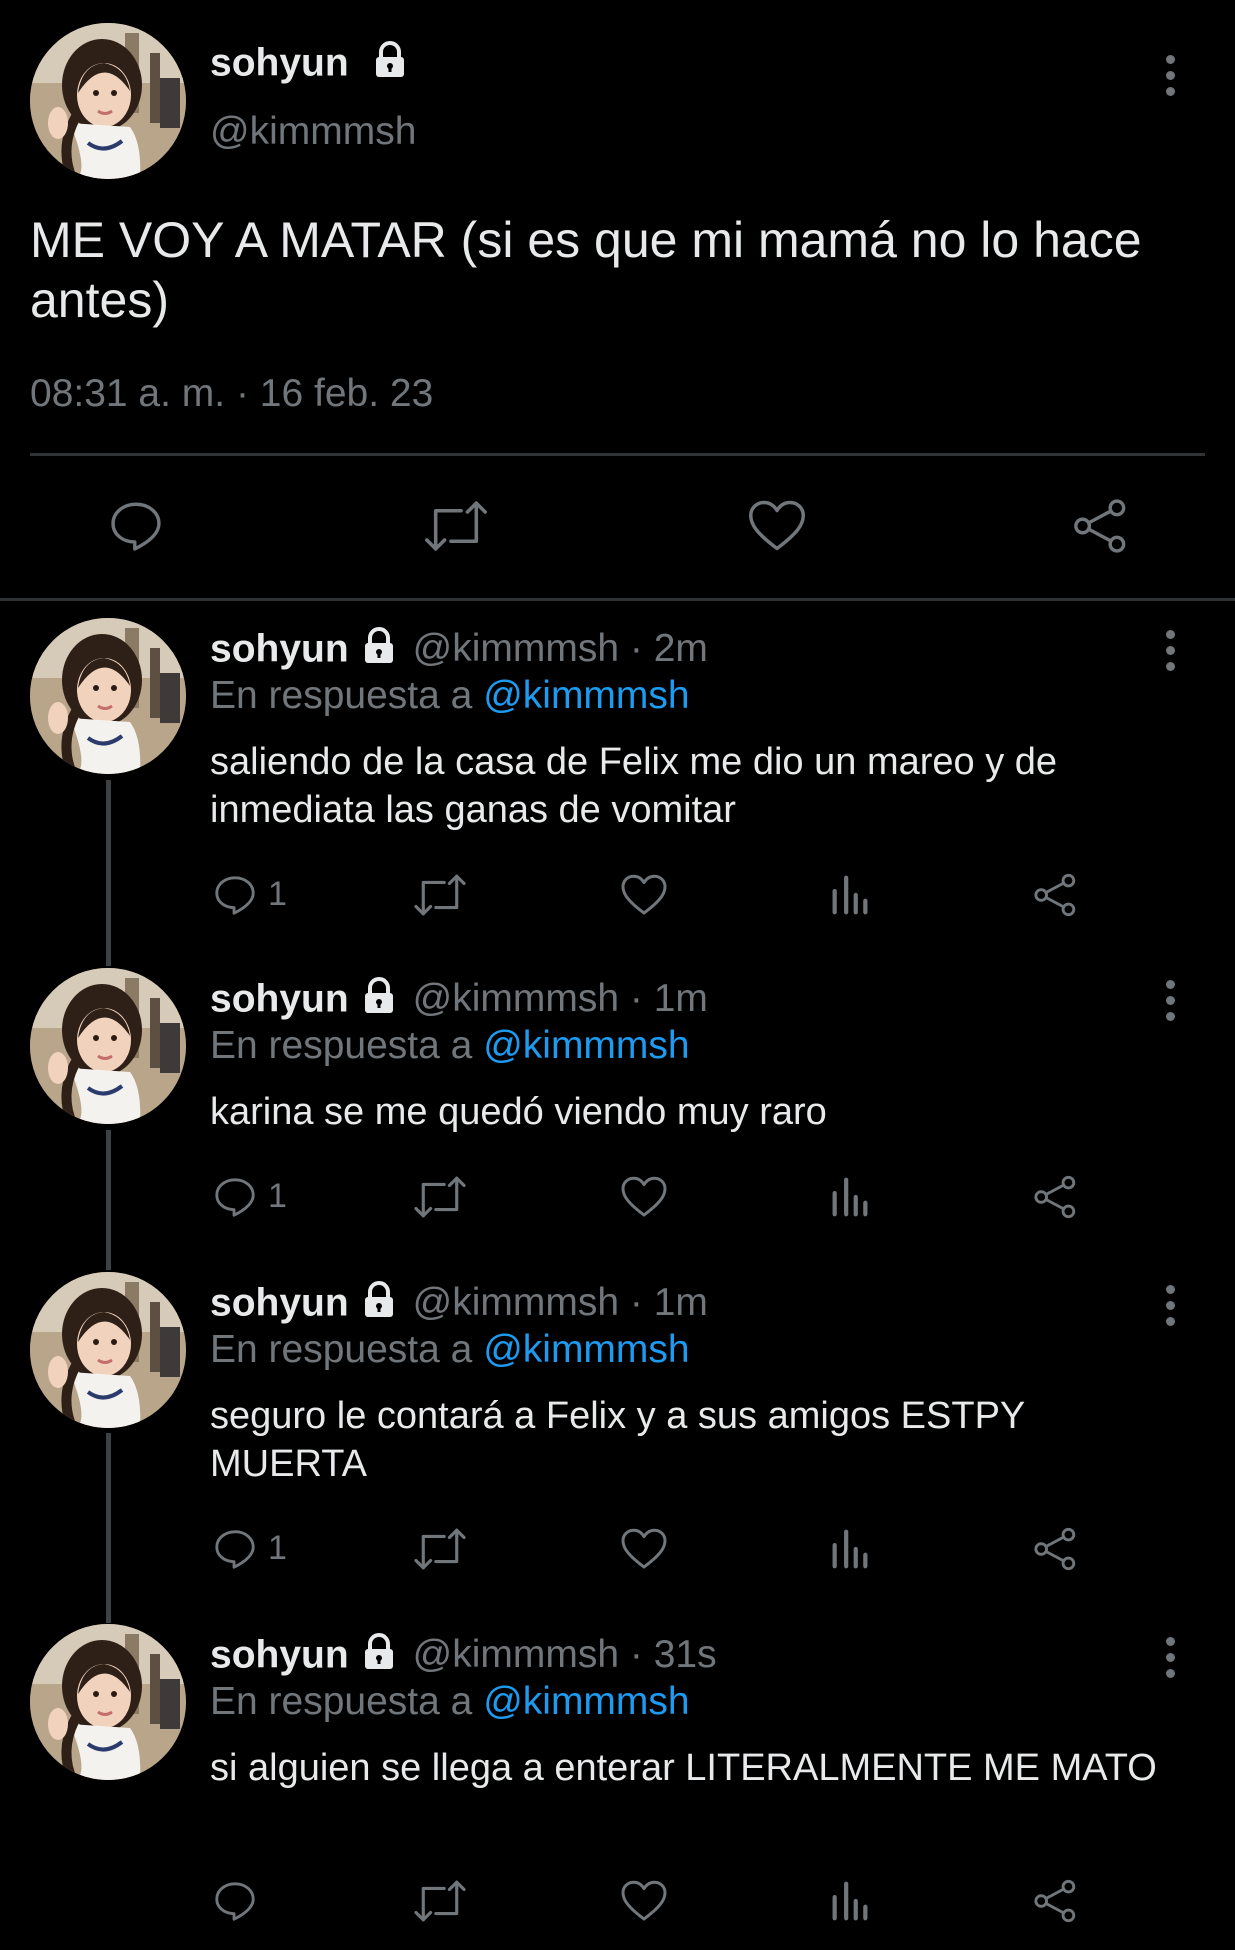  What do you see at coordinates (279, 63) in the screenshot?
I see `author-name: sohyun` at bounding box center [279, 63].